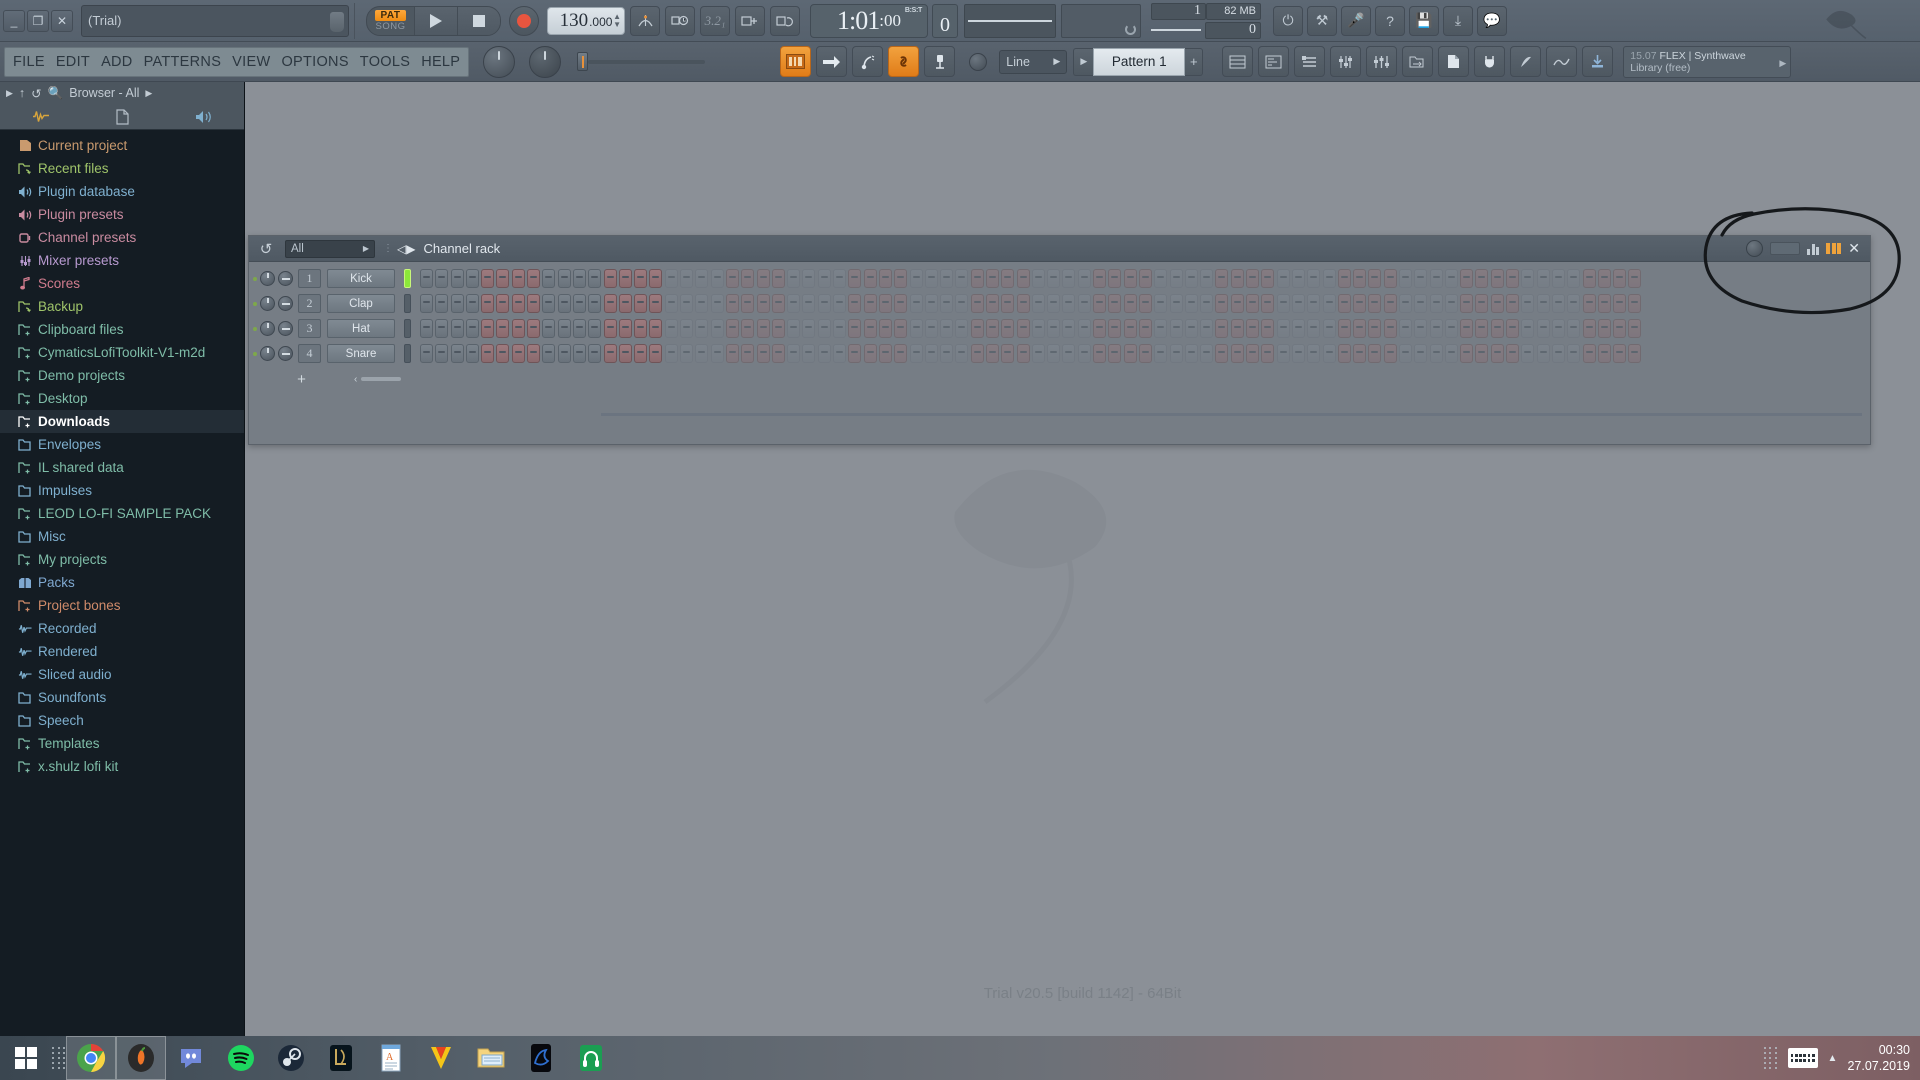 Image resolution: width=1920 pixels, height=1080 pixels. Describe the element at coordinates (122, 674) in the screenshot. I see `browser-item-sliced-audio: Sliced audio` at that location.